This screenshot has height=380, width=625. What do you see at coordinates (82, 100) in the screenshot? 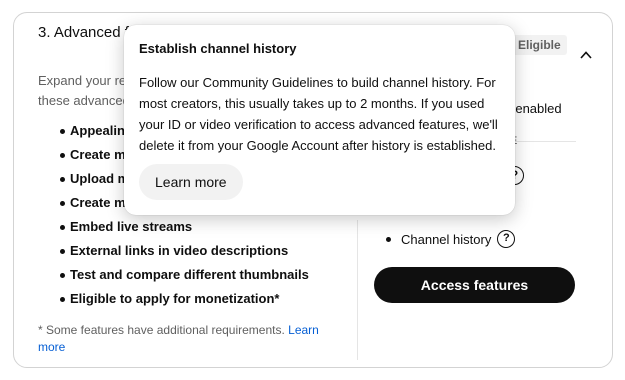
I see `intro-line-2: these advanced features` at bounding box center [82, 100].